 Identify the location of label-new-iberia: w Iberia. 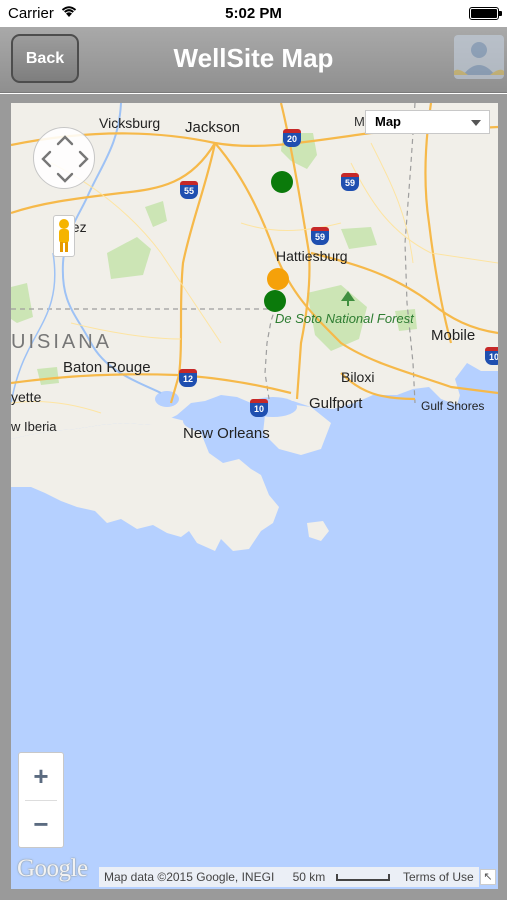
(34, 426).